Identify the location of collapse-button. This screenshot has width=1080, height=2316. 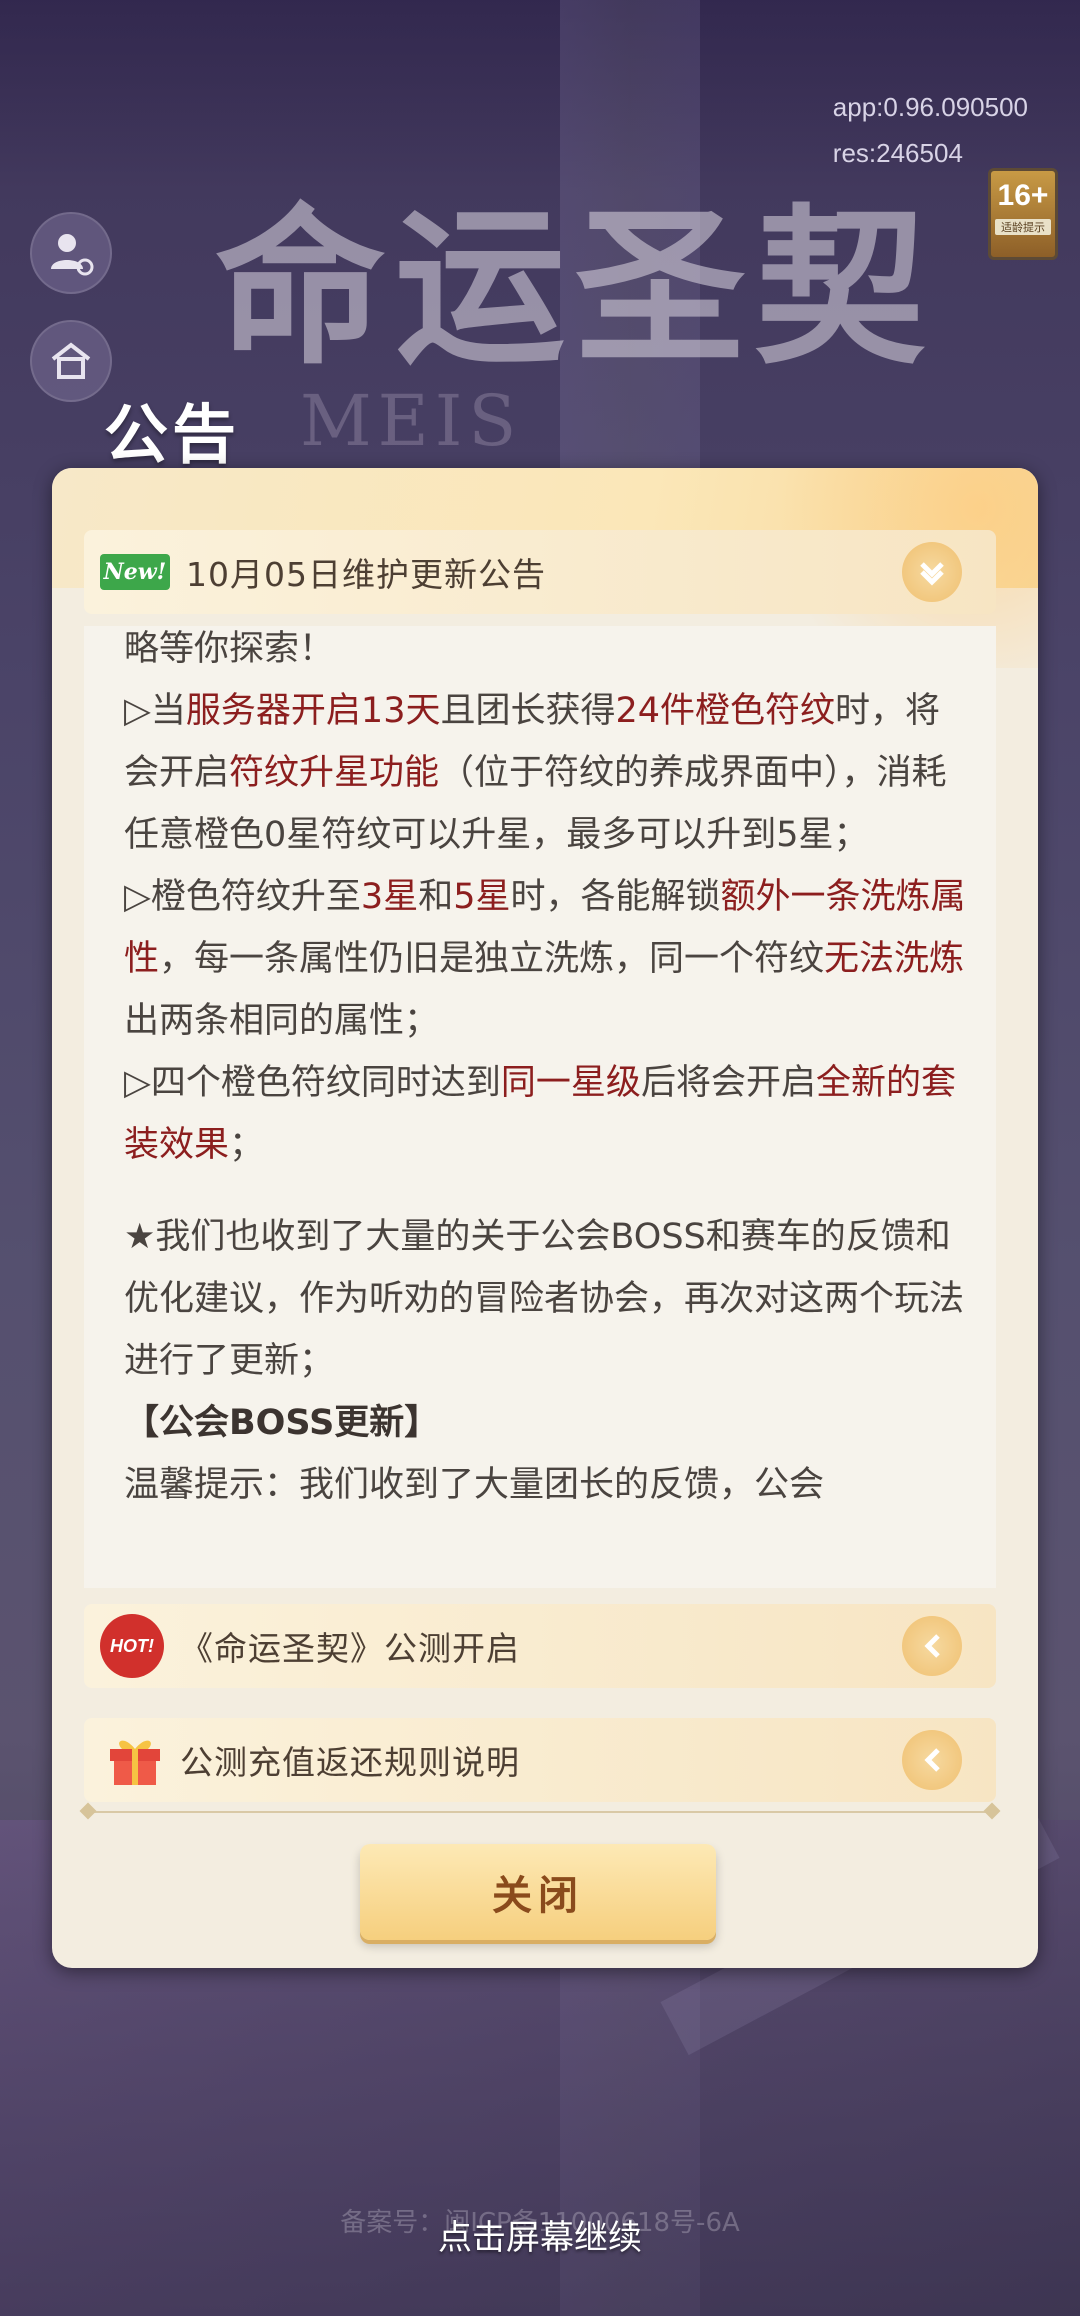
(932, 572).